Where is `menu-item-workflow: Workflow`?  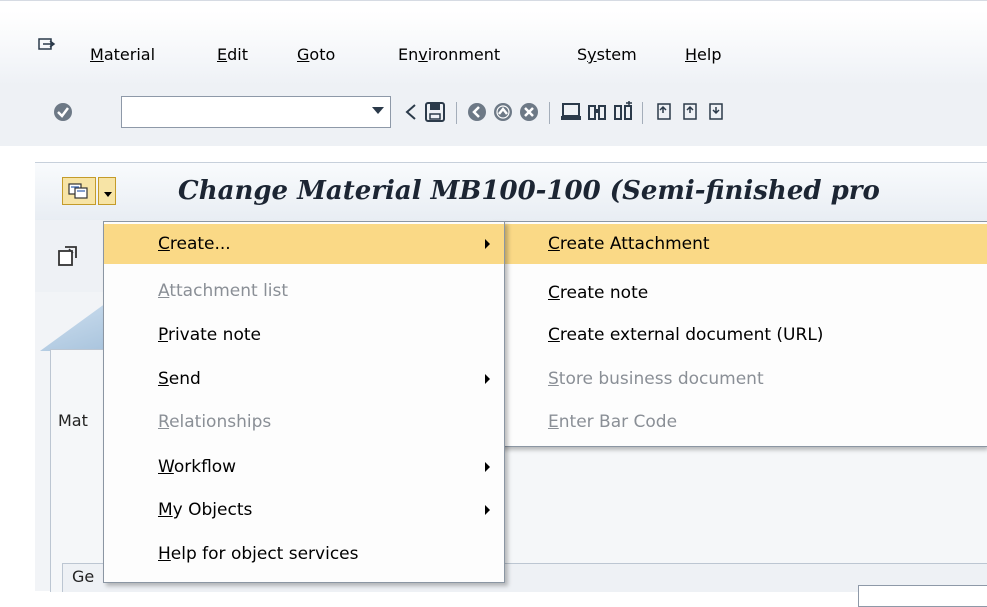 menu-item-workflow: Workflow is located at coordinates (304, 467).